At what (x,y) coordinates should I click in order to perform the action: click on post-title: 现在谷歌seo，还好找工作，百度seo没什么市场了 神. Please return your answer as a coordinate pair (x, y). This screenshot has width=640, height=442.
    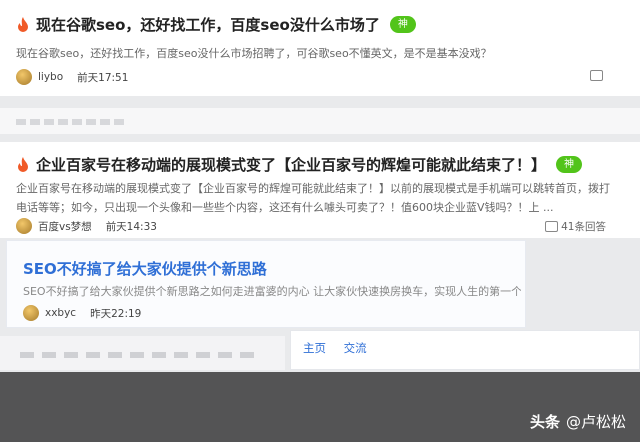
    Looking at the image, I should click on (216, 24).